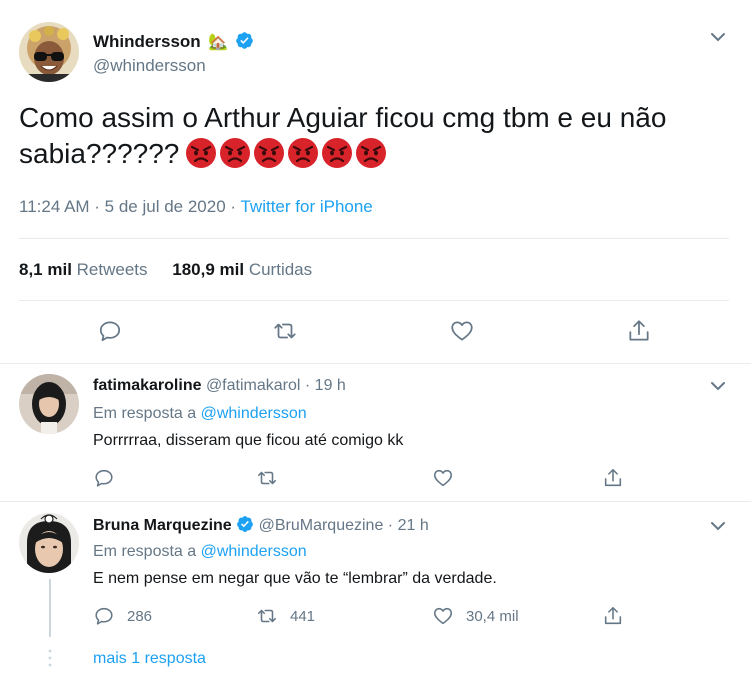 This screenshot has height=674, width=751. What do you see at coordinates (140, 616) in the screenshot?
I see `reply-count: 286` at bounding box center [140, 616].